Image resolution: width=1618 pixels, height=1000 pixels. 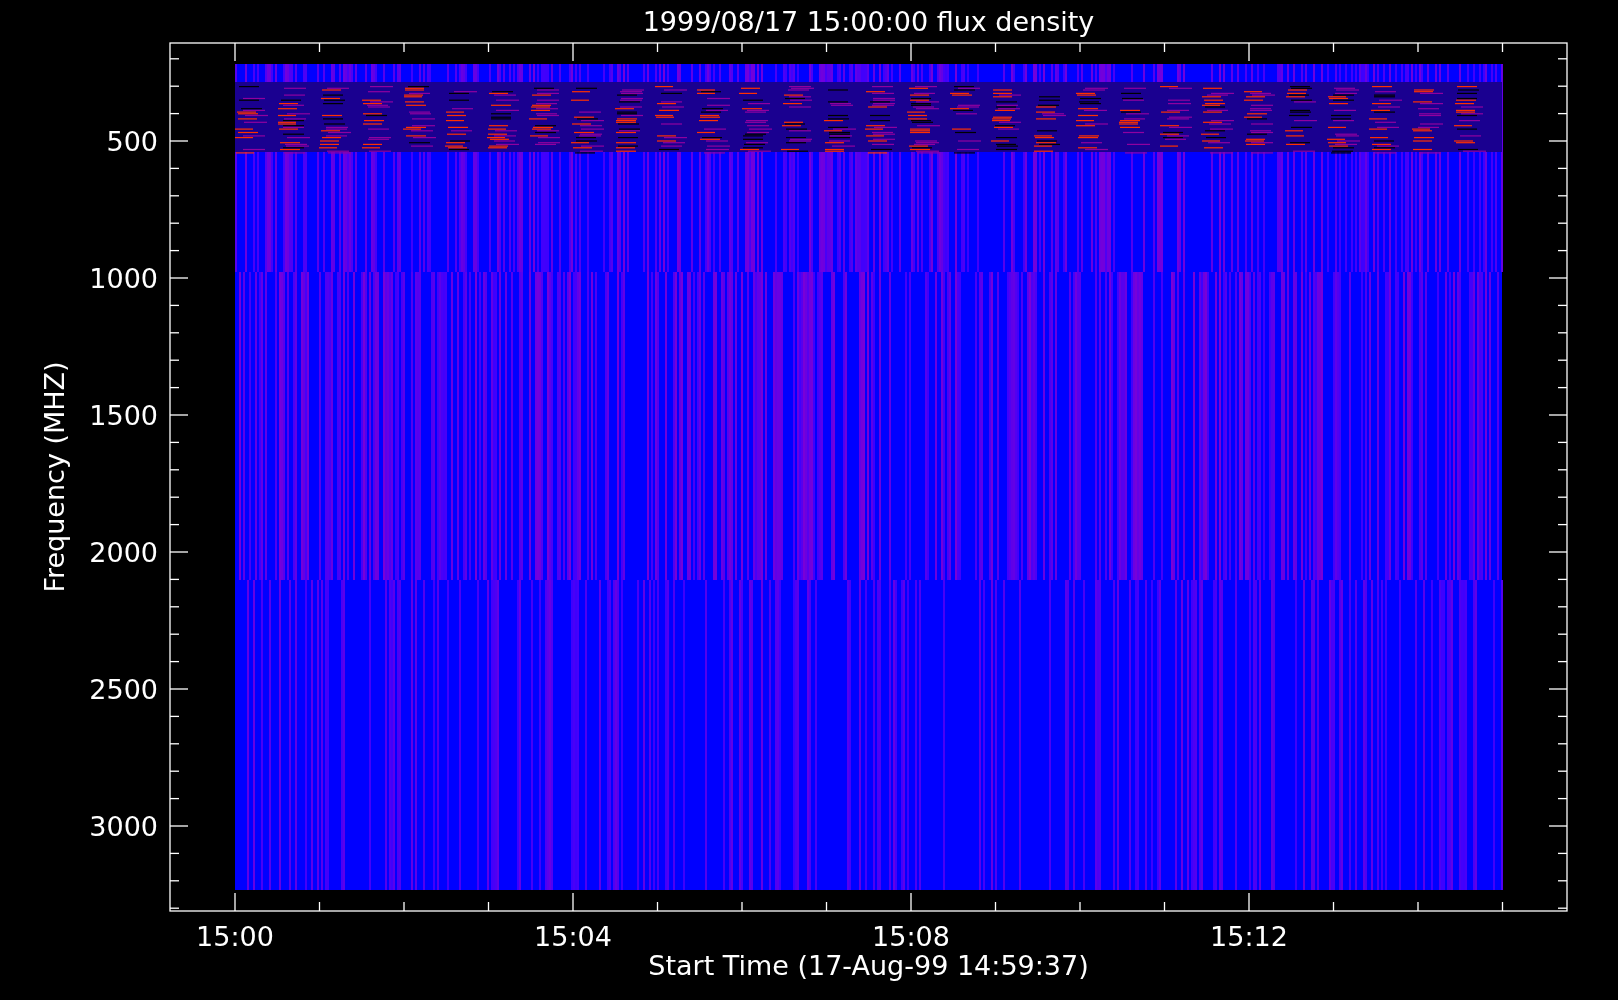 I want to click on x-tick-label: 15:04, so click(x=573, y=936).